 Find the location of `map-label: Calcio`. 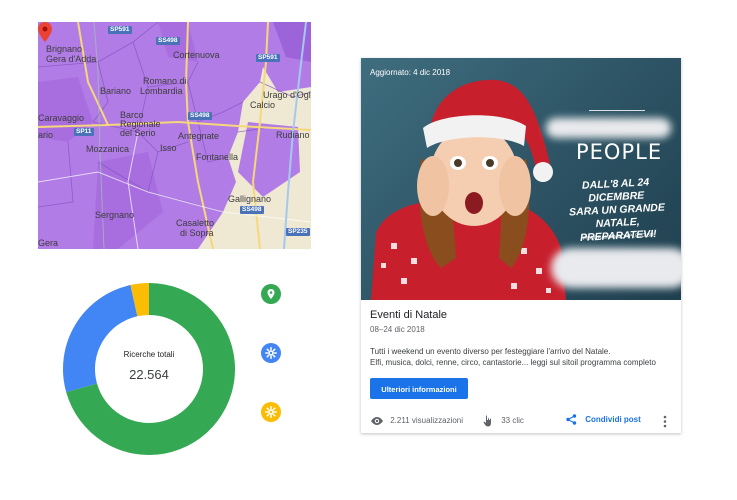

map-label: Calcio is located at coordinates (263, 105).